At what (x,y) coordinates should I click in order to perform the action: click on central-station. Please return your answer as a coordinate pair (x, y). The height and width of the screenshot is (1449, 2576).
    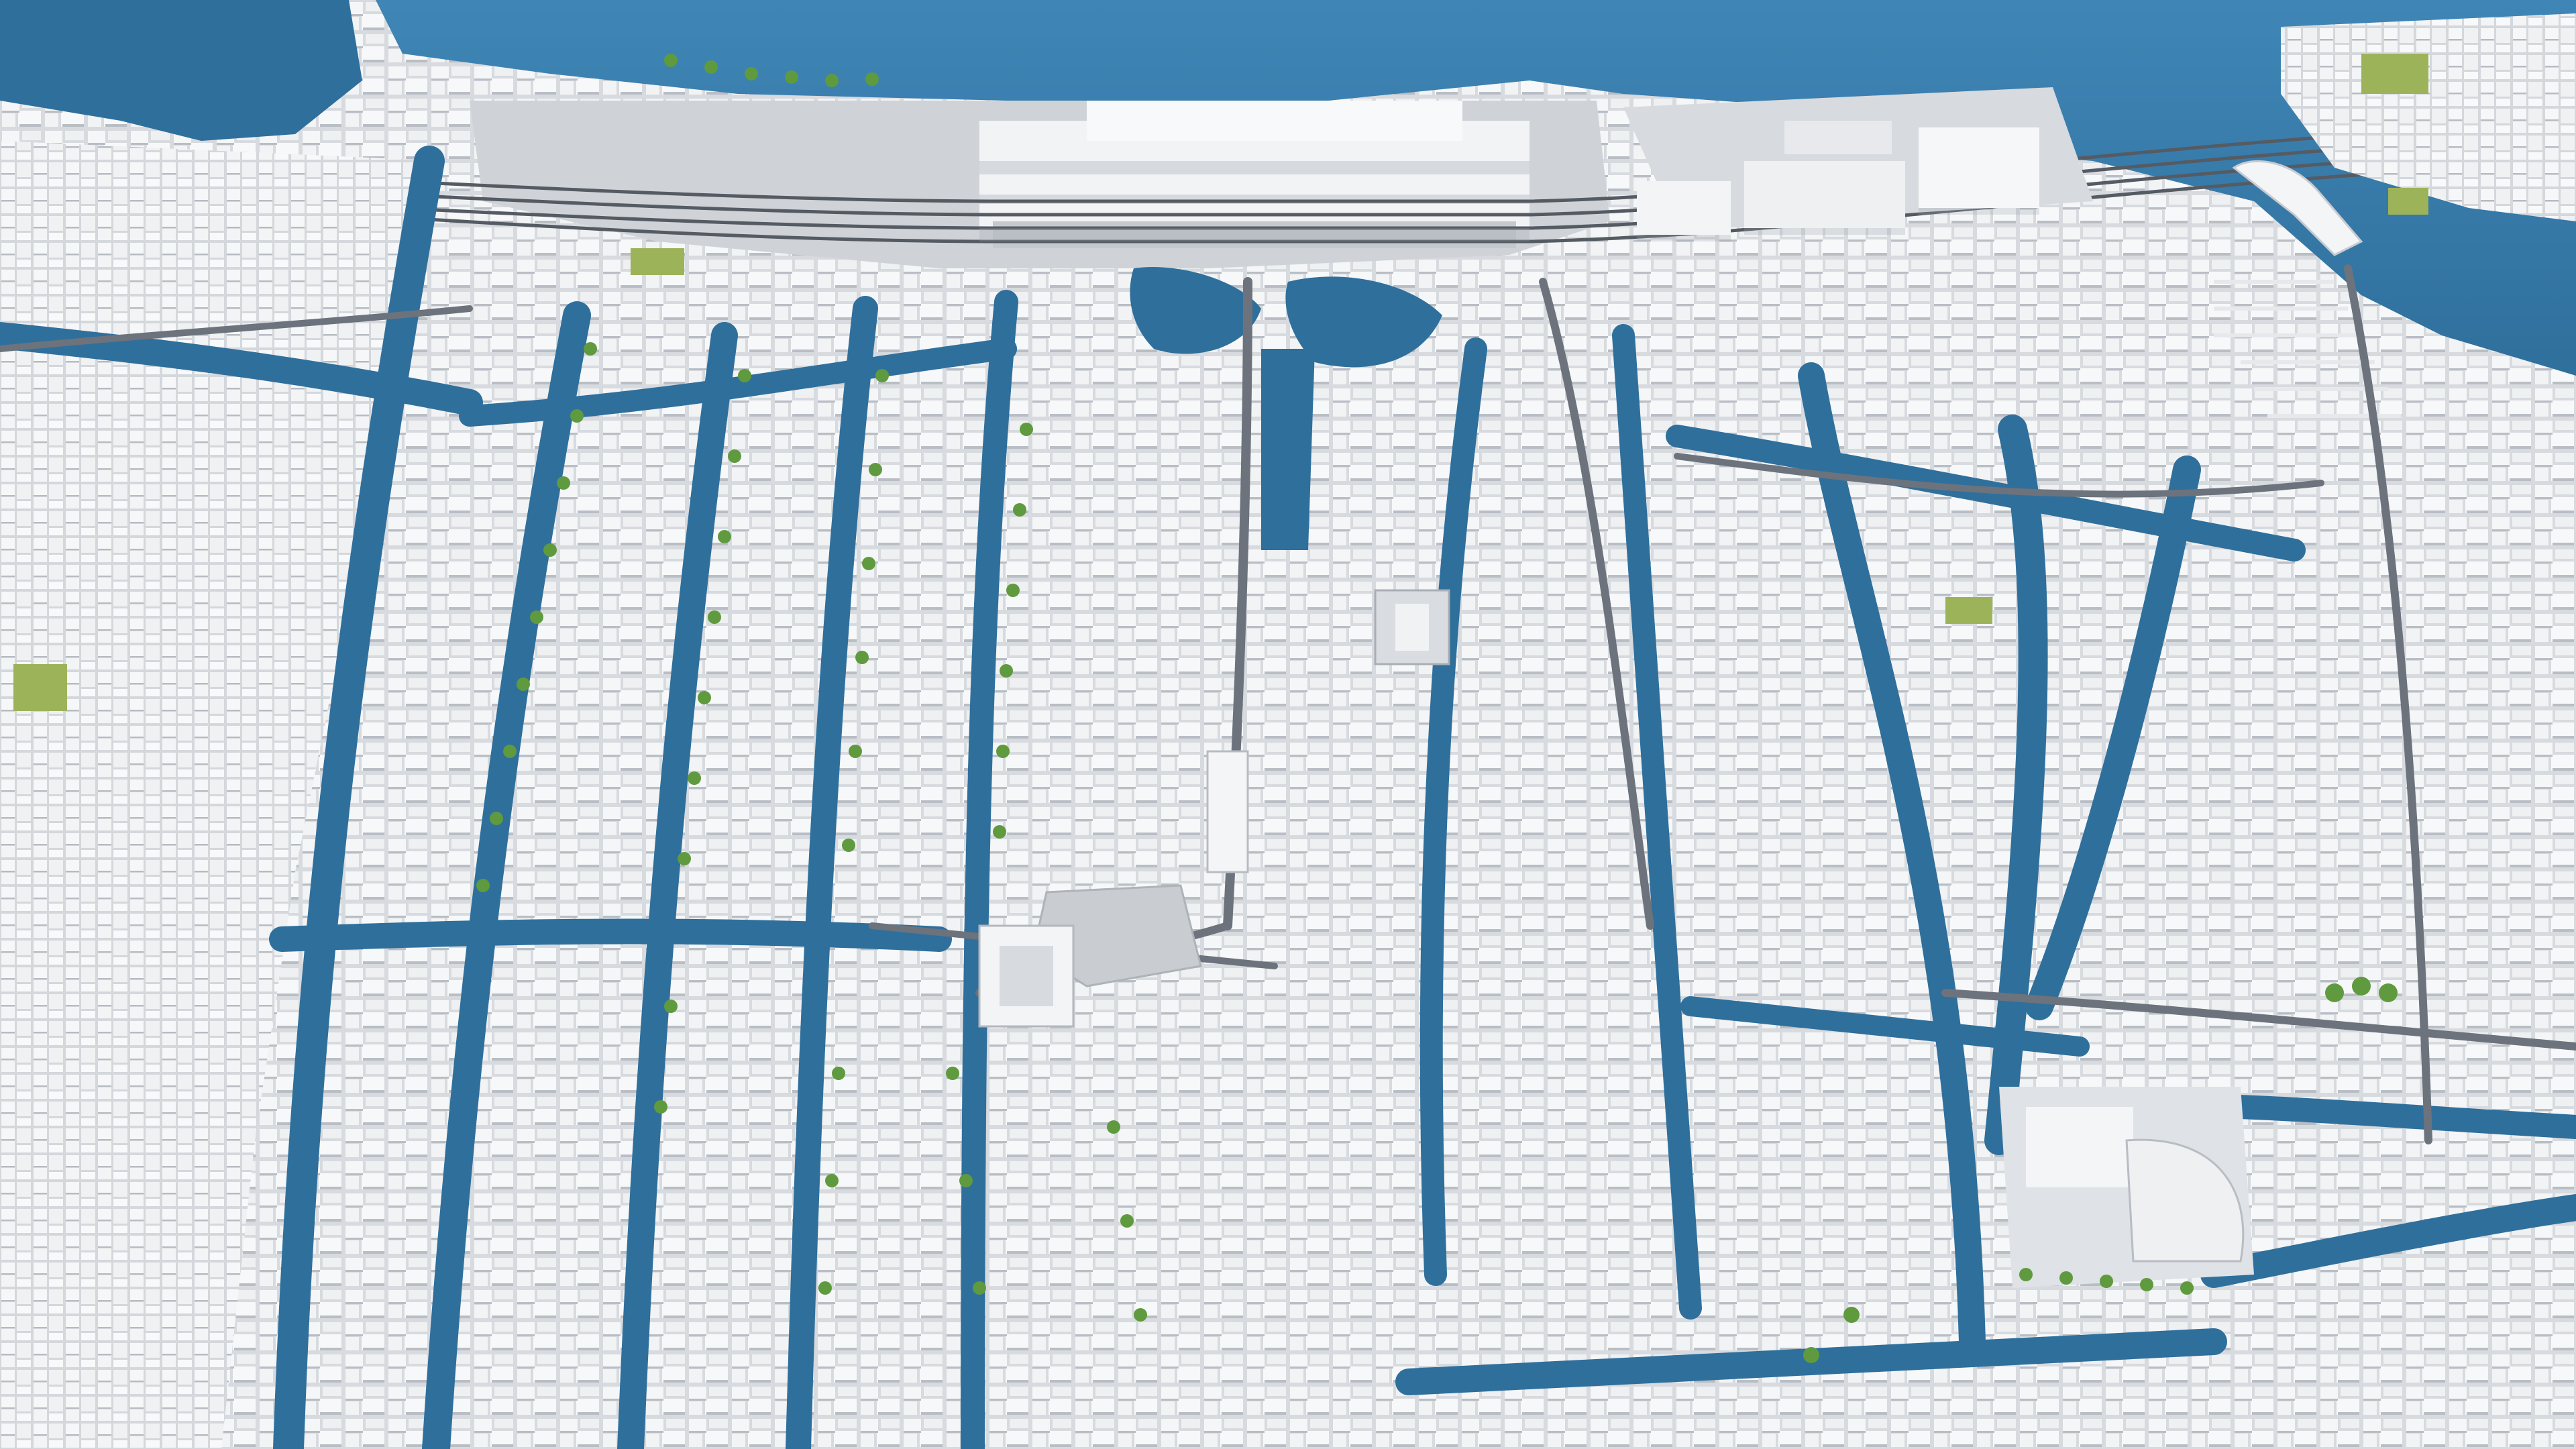
    Looking at the image, I should click on (1254, 174).